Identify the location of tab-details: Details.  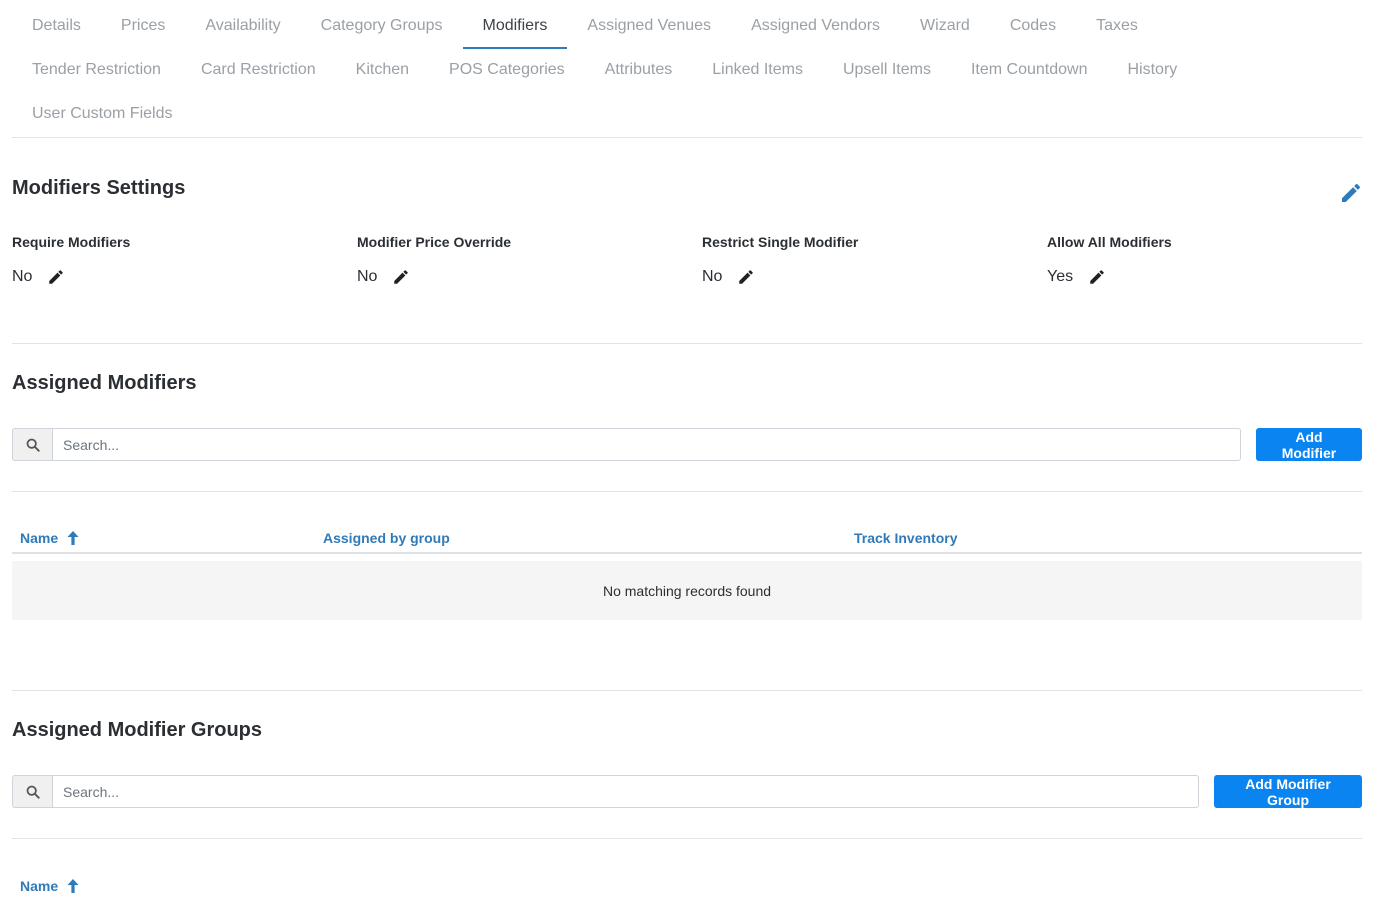
(56, 26).